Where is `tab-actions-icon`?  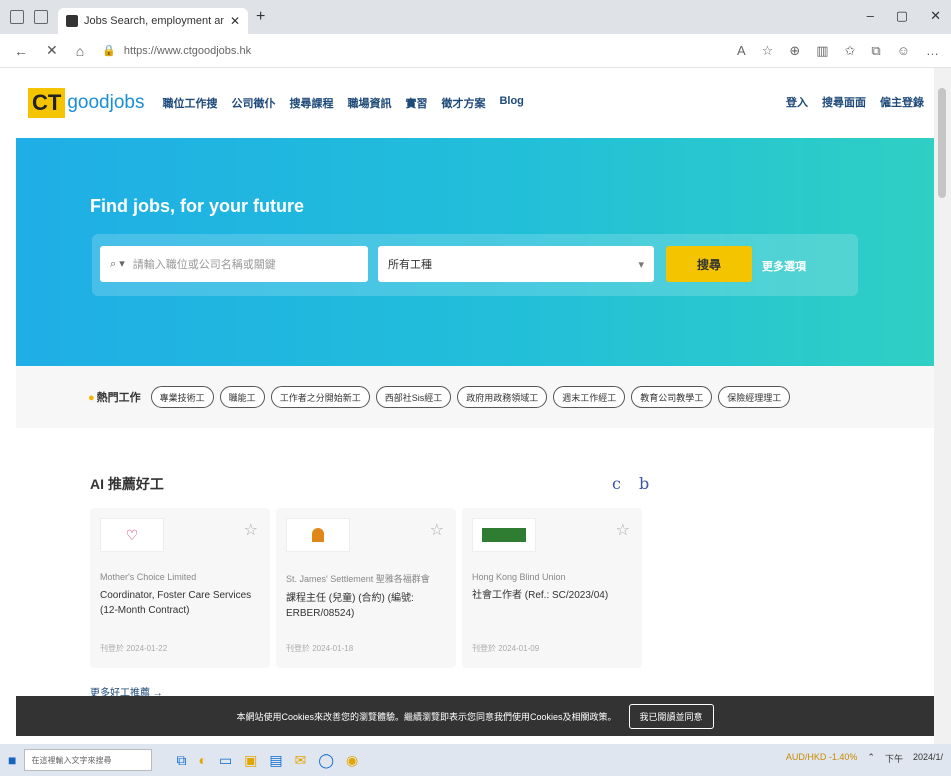
tab-actions-icon is located at coordinates (41, 17).